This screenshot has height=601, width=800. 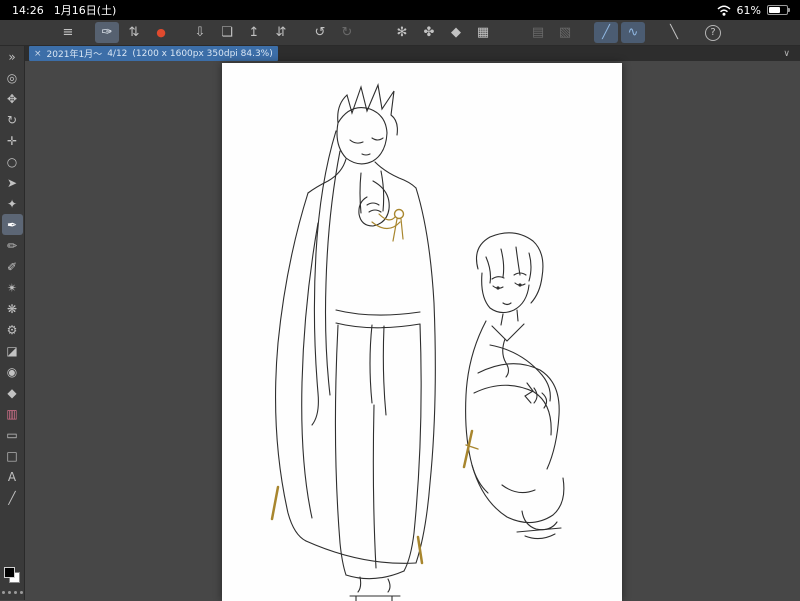 I want to click on sidebar-pager-dots, so click(x=12, y=592).